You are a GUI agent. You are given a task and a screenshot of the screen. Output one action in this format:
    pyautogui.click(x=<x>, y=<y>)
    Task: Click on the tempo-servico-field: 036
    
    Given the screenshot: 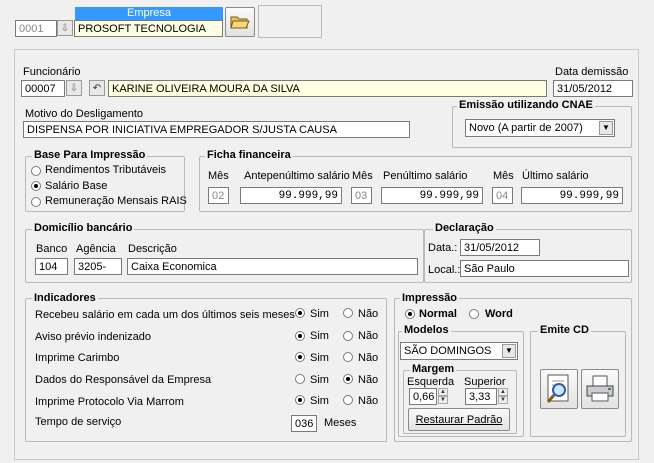 What is the action you would take?
    pyautogui.click(x=304, y=423)
    